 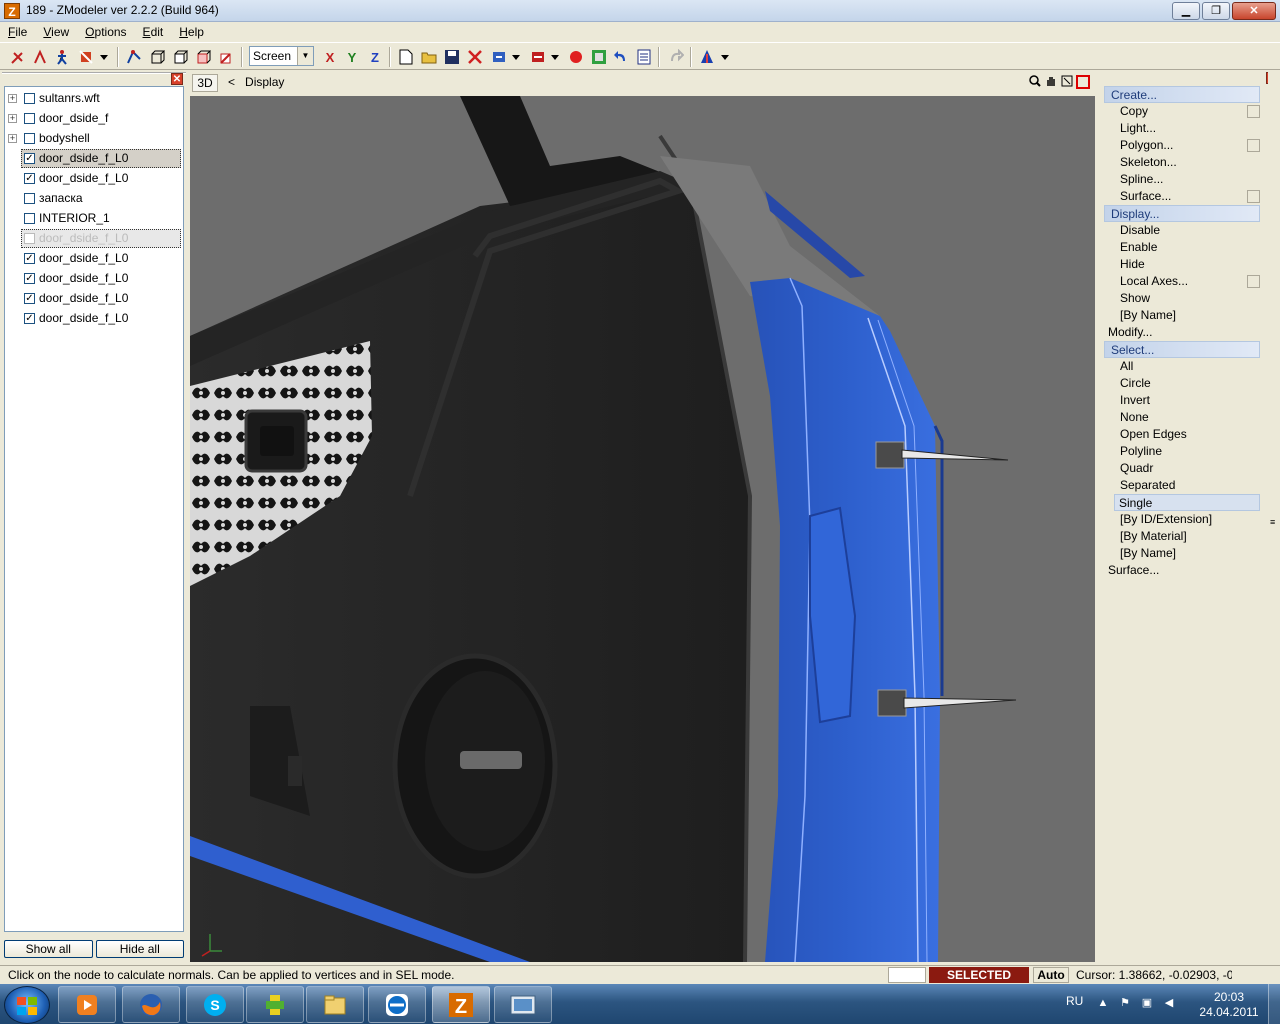 I want to click on maximize-button: ❐, so click(x=1216, y=11).